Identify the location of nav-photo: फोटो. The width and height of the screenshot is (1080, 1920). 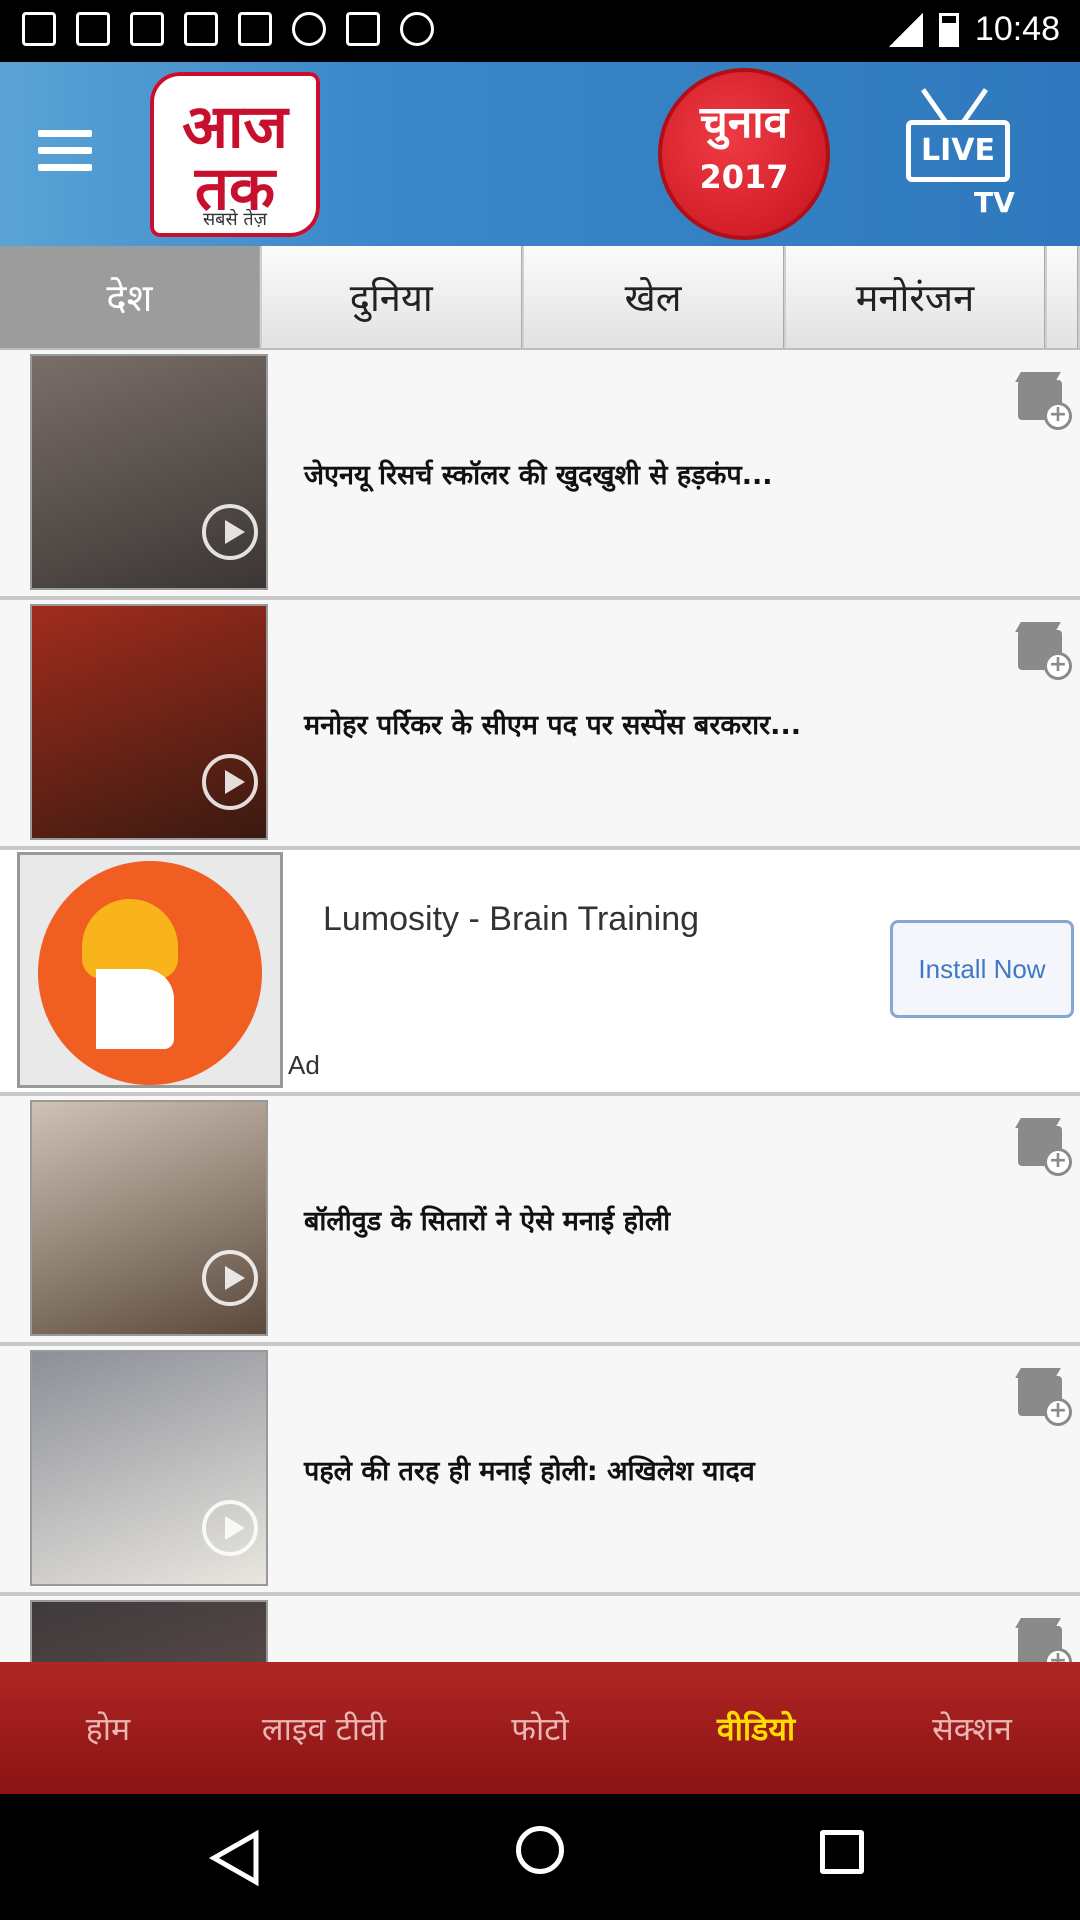
(540, 1728).